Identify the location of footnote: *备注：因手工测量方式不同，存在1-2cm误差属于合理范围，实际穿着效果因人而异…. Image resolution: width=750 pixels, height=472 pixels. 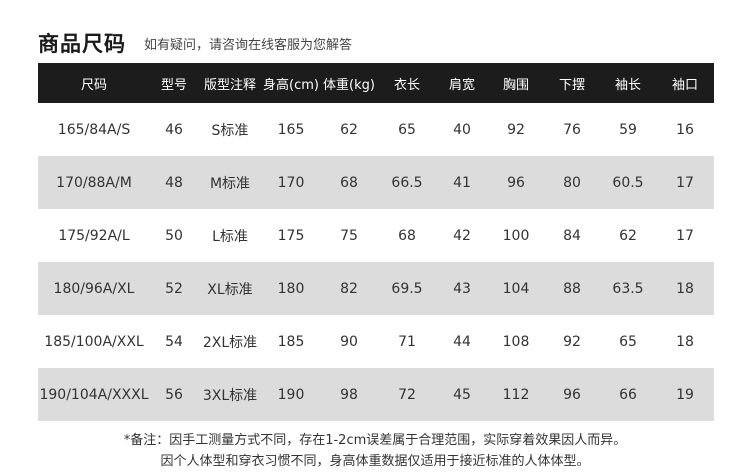
(375, 451).